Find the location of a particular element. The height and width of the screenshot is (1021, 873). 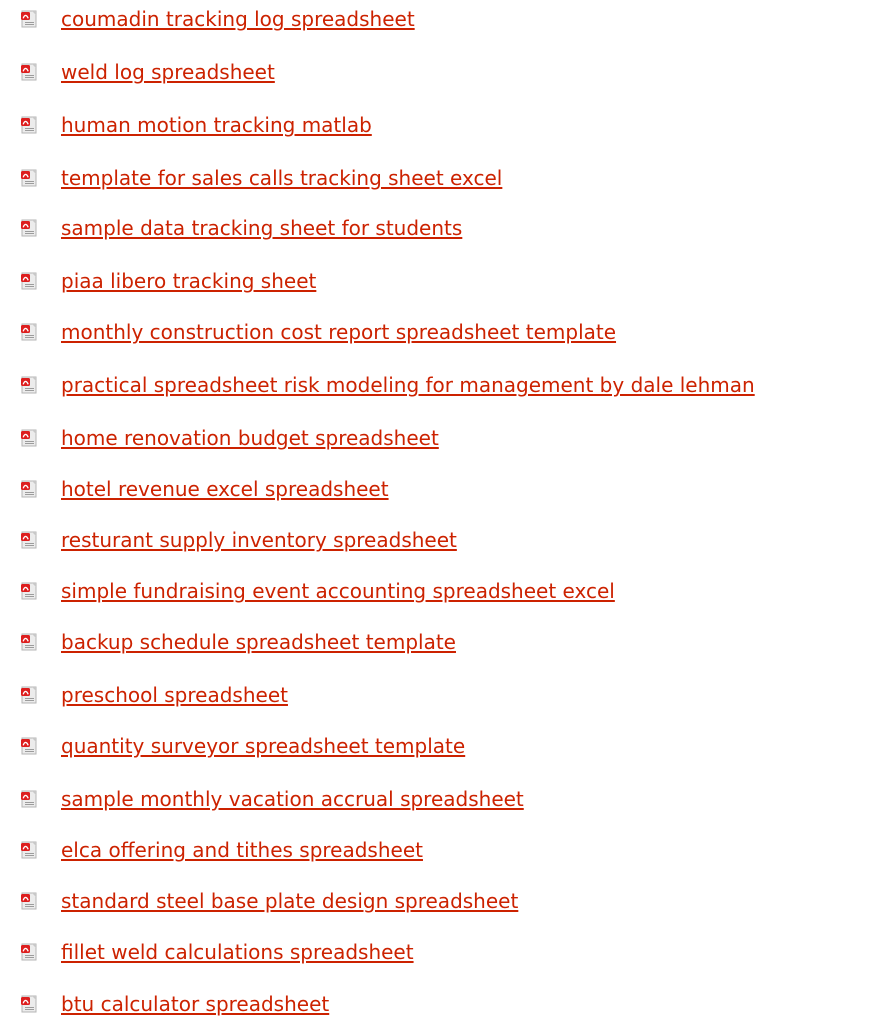

list-item: backup schedule spreadsheet template is located at coordinates (436, 642).